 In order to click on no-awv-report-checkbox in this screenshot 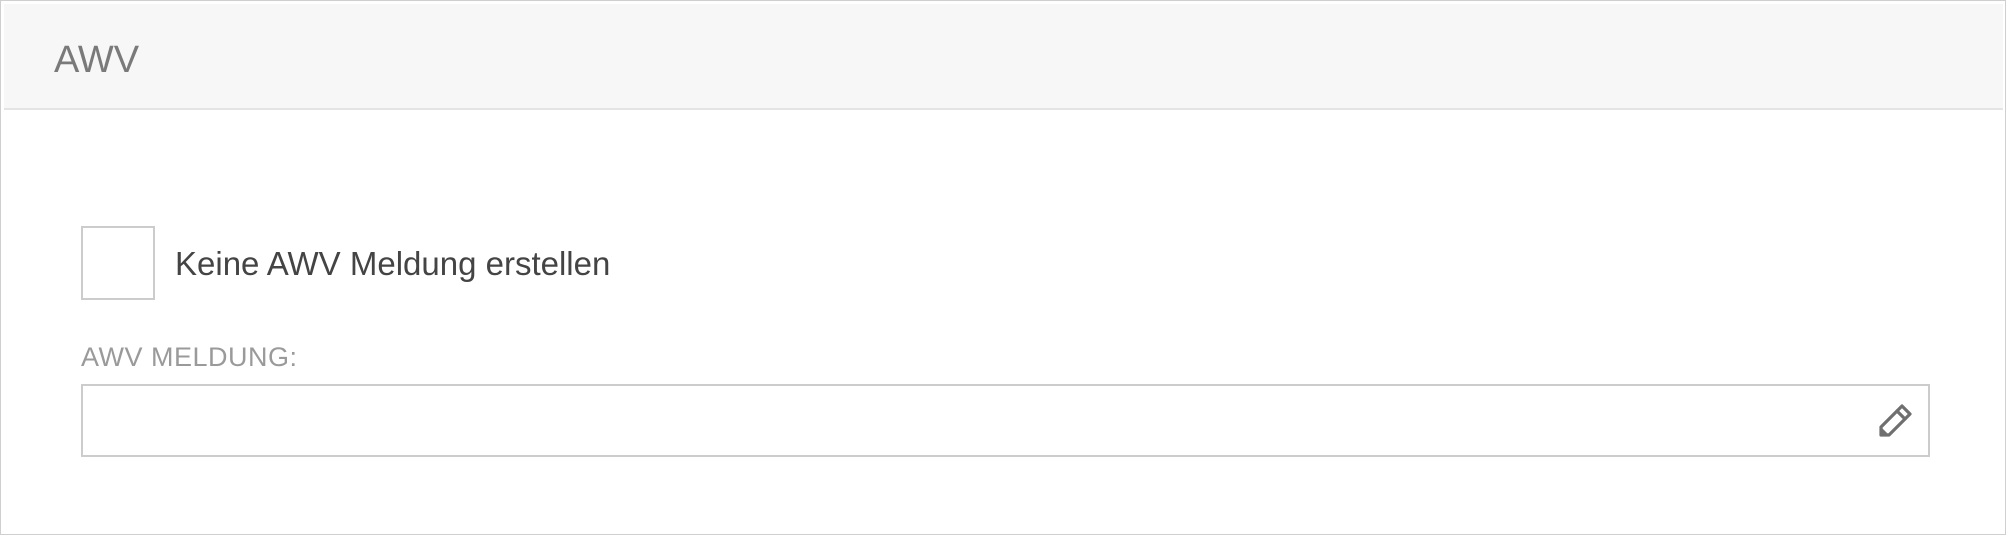, I will do `click(118, 263)`.